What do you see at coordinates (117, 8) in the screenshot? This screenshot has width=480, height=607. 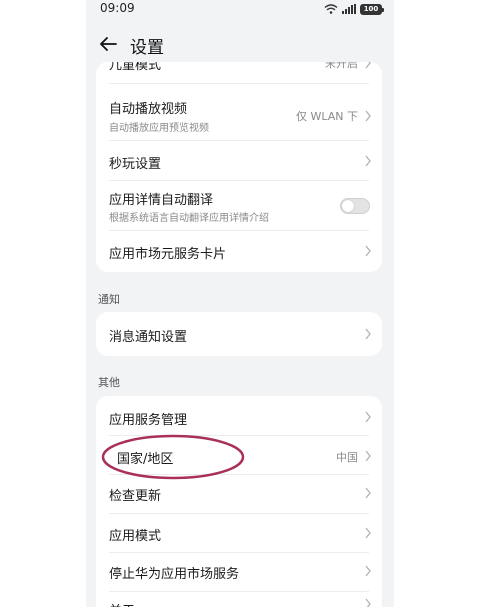 I see `status-time: 09:09` at bounding box center [117, 8].